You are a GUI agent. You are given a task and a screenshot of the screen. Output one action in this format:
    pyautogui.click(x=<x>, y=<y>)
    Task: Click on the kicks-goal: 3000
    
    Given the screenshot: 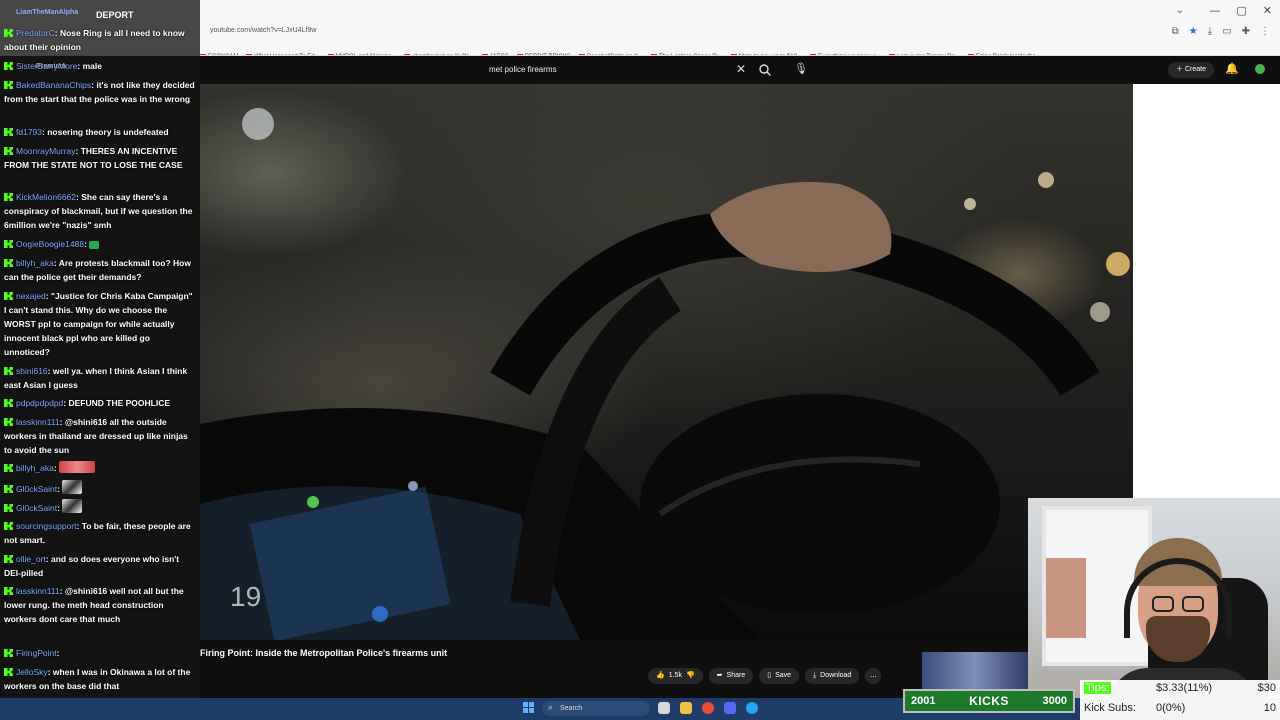 What is the action you would take?
    pyautogui.click(x=1054, y=701)
    